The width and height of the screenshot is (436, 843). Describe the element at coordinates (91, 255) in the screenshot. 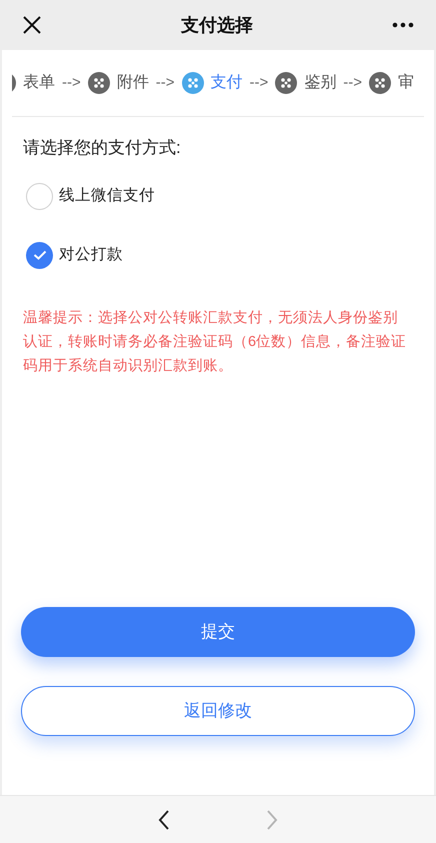

I see `option-label: 对公打款` at that location.